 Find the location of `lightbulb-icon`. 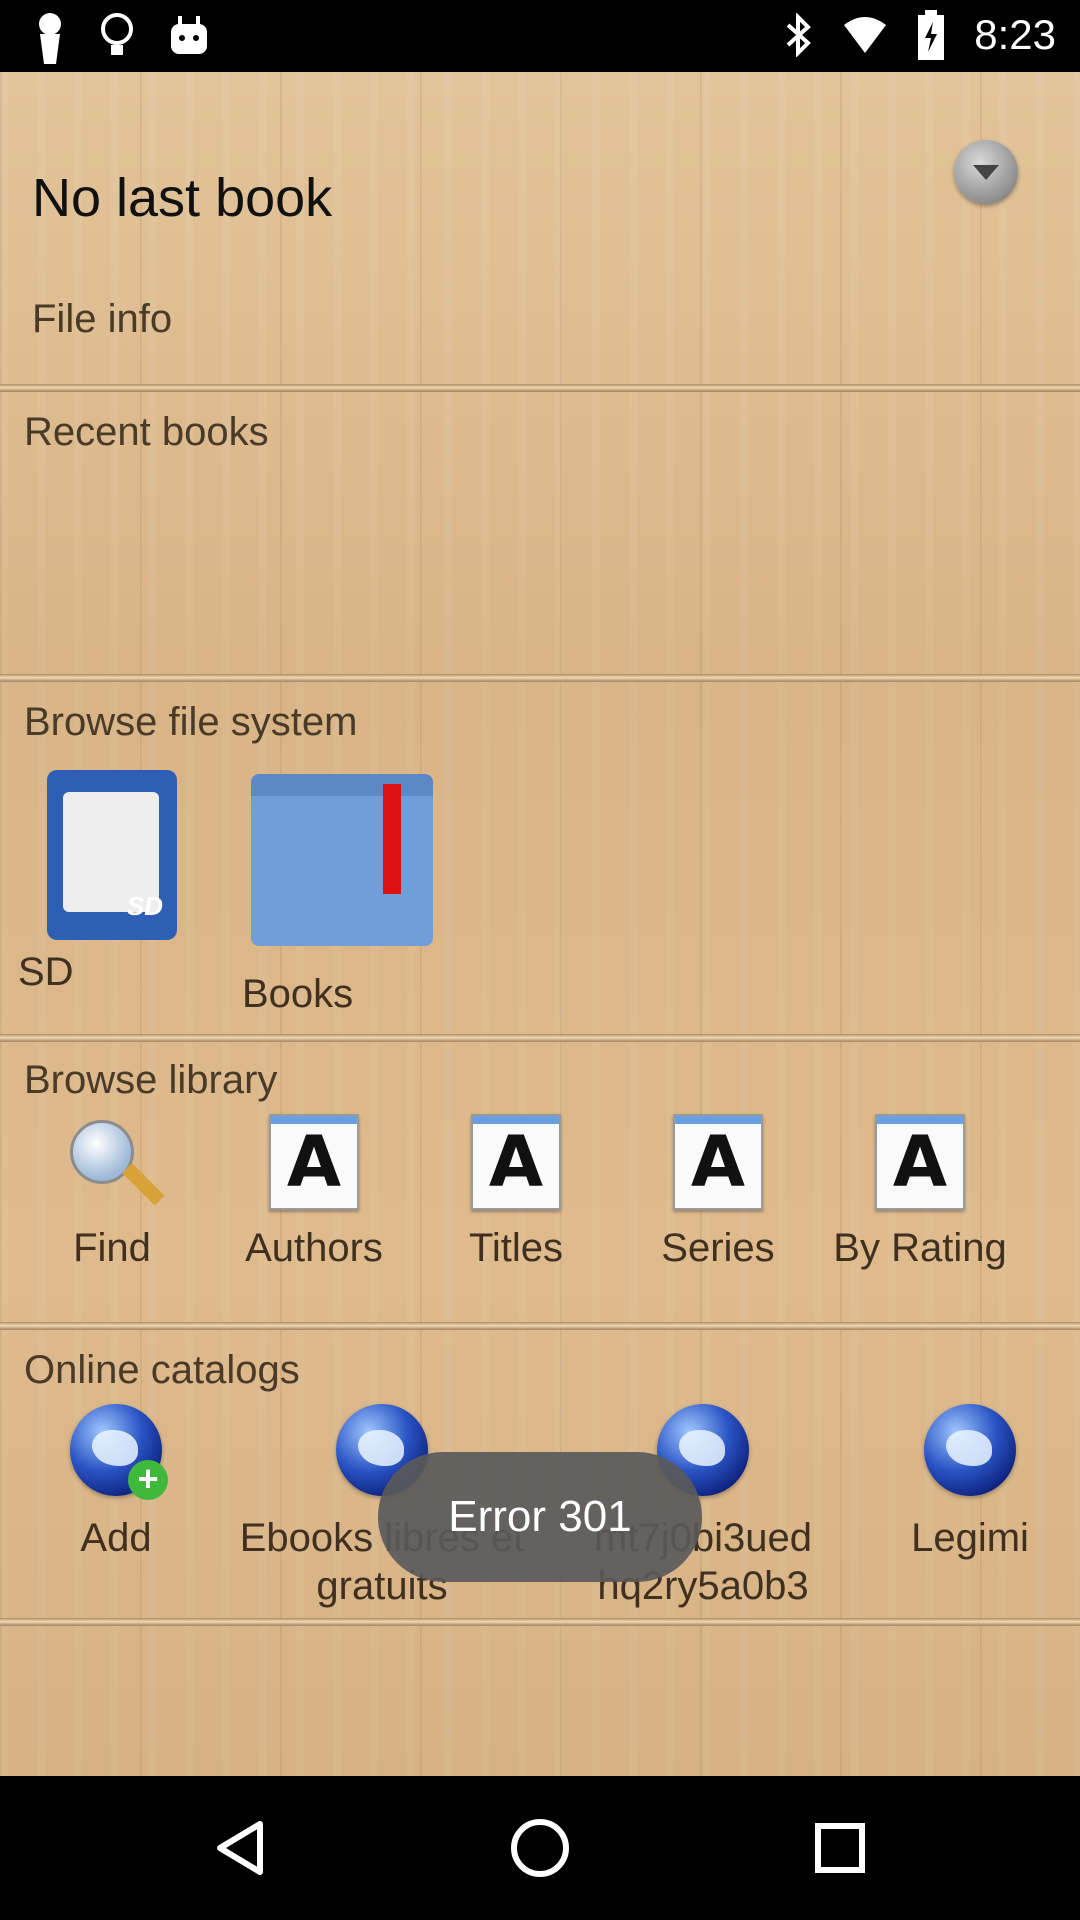

lightbulb-icon is located at coordinates (117, 34).